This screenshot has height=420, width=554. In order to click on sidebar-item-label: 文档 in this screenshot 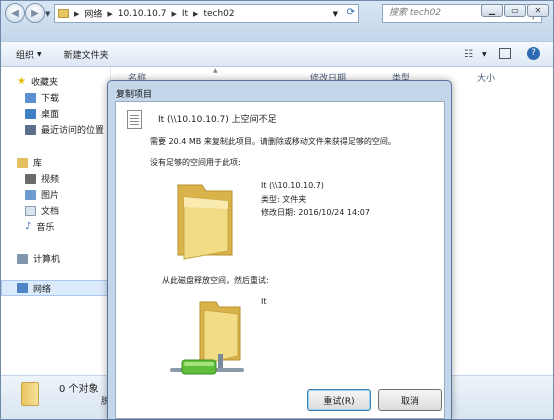, I will do `click(50, 212)`.